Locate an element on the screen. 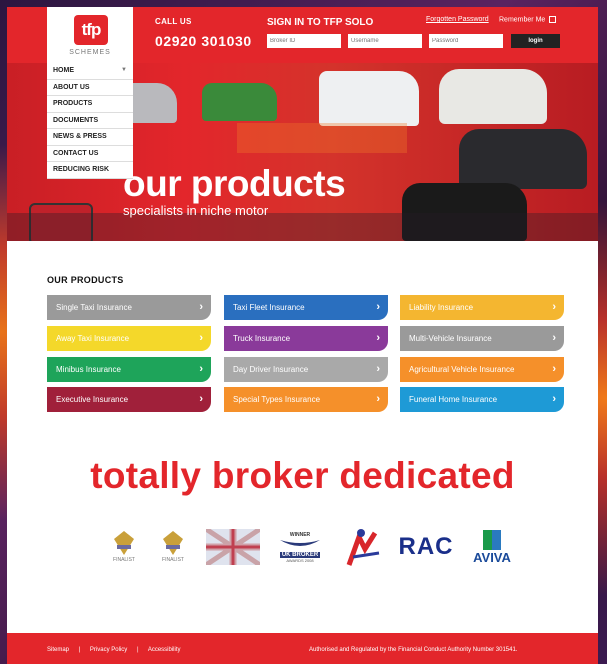 This screenshot has height=664, width=607. product-label: Single Taxi Insurance is located at coordinates (94, 307).